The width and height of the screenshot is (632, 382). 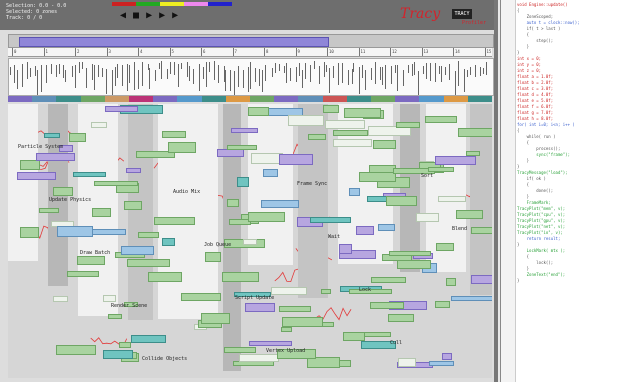 What do you see at coordinates (136, 16) in the screenshot?
I see `stop-icon: ■` at bounding box center [136, 16].